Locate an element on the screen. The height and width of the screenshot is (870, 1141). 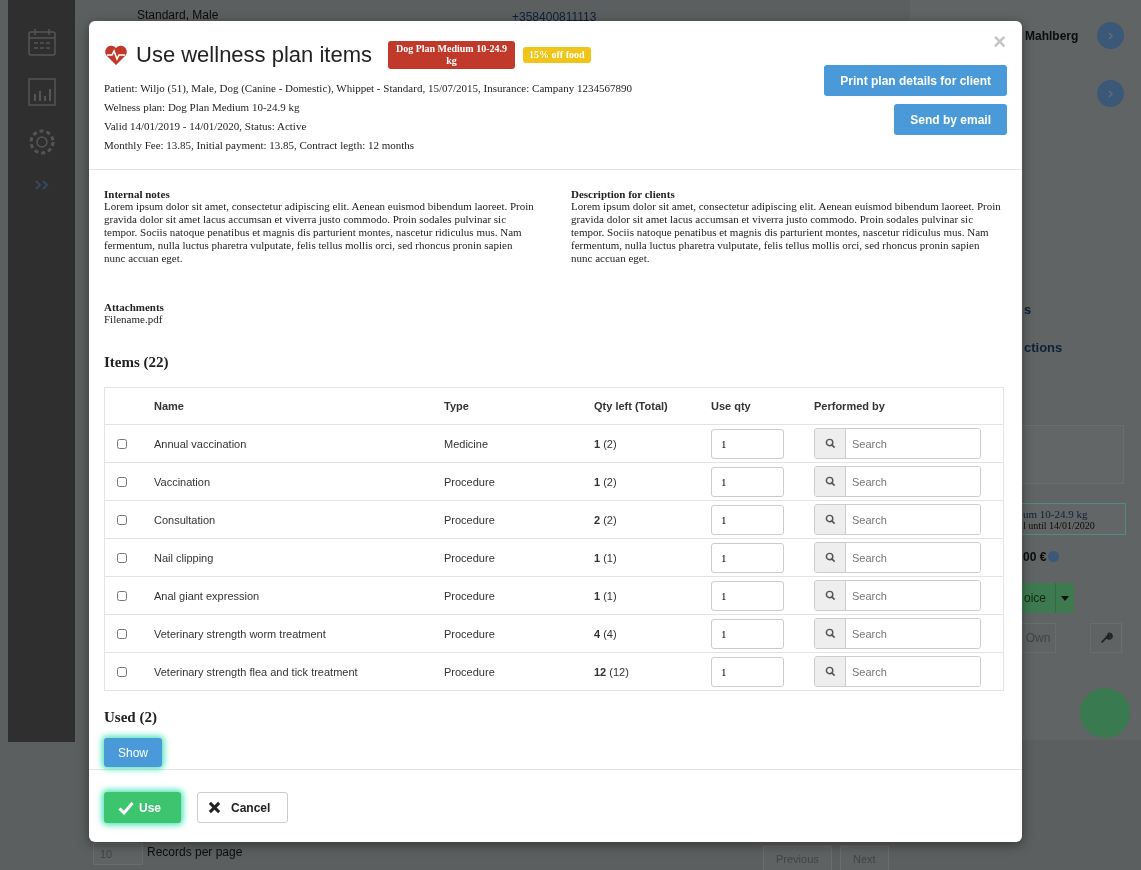
plan-info-line: Monthly Fee: 13.85, Initial payment: 13.85, Contract legth: 12 months is located at coordinates (260, 145).